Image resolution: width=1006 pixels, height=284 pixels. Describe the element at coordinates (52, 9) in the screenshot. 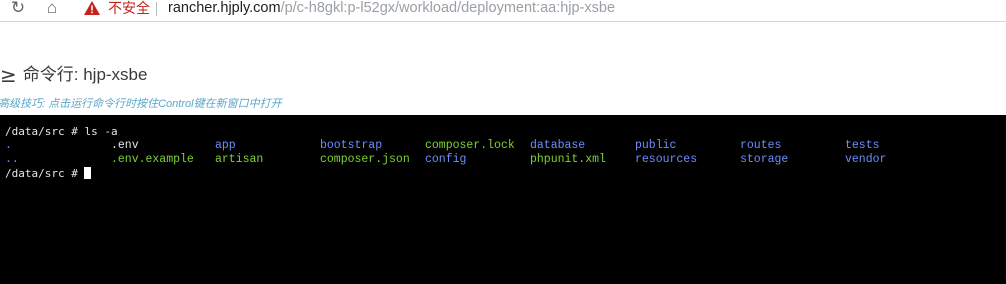

I see `home-icon: ⌂` at that location.